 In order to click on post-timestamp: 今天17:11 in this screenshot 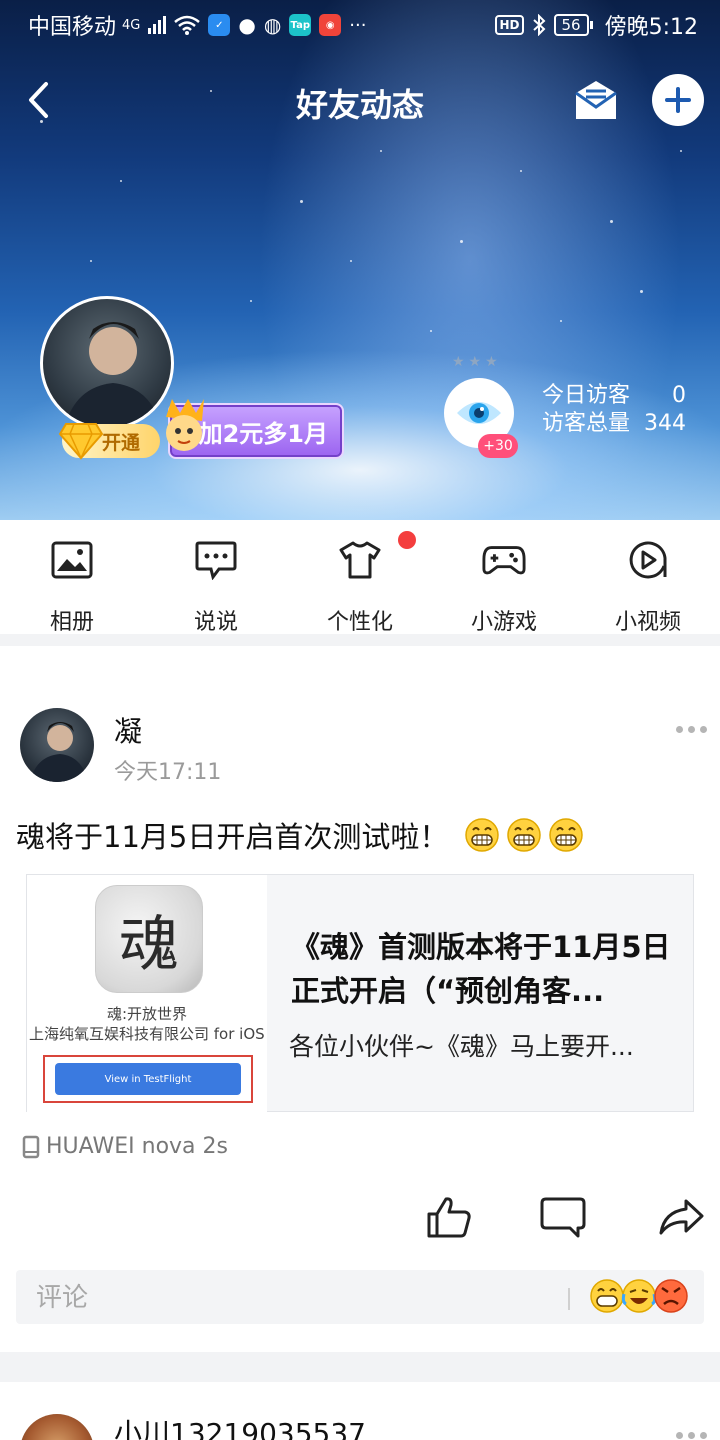, I will do `click(168, 772)`.